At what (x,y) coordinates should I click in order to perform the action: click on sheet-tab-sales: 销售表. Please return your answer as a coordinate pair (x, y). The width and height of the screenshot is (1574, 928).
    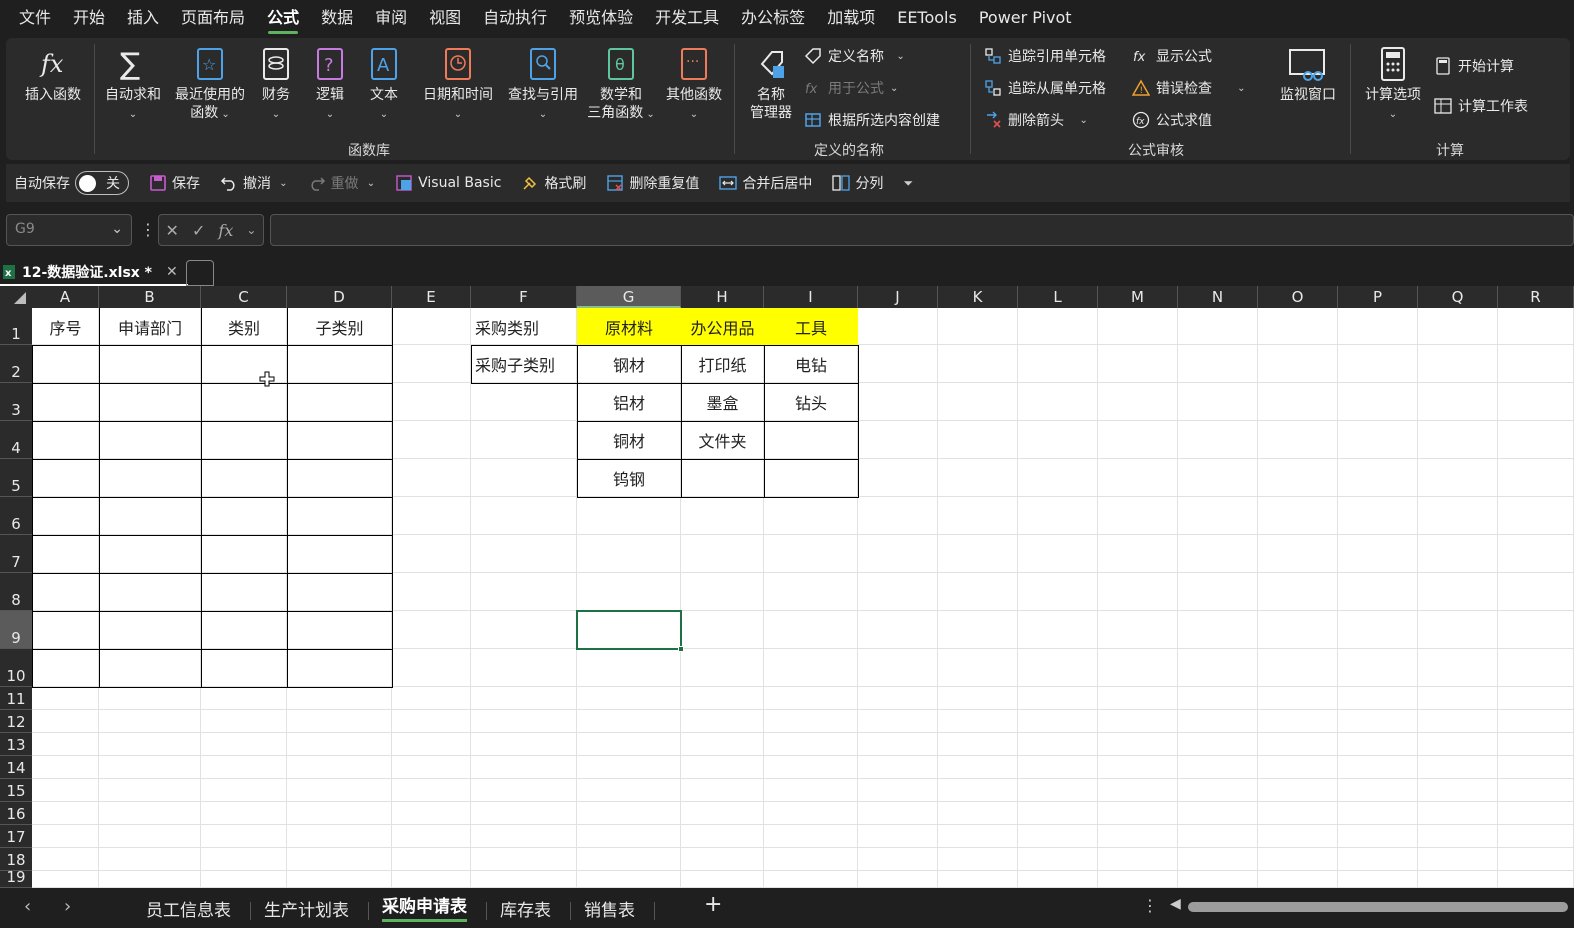
    Looking at the image, I should click on (609, 908).